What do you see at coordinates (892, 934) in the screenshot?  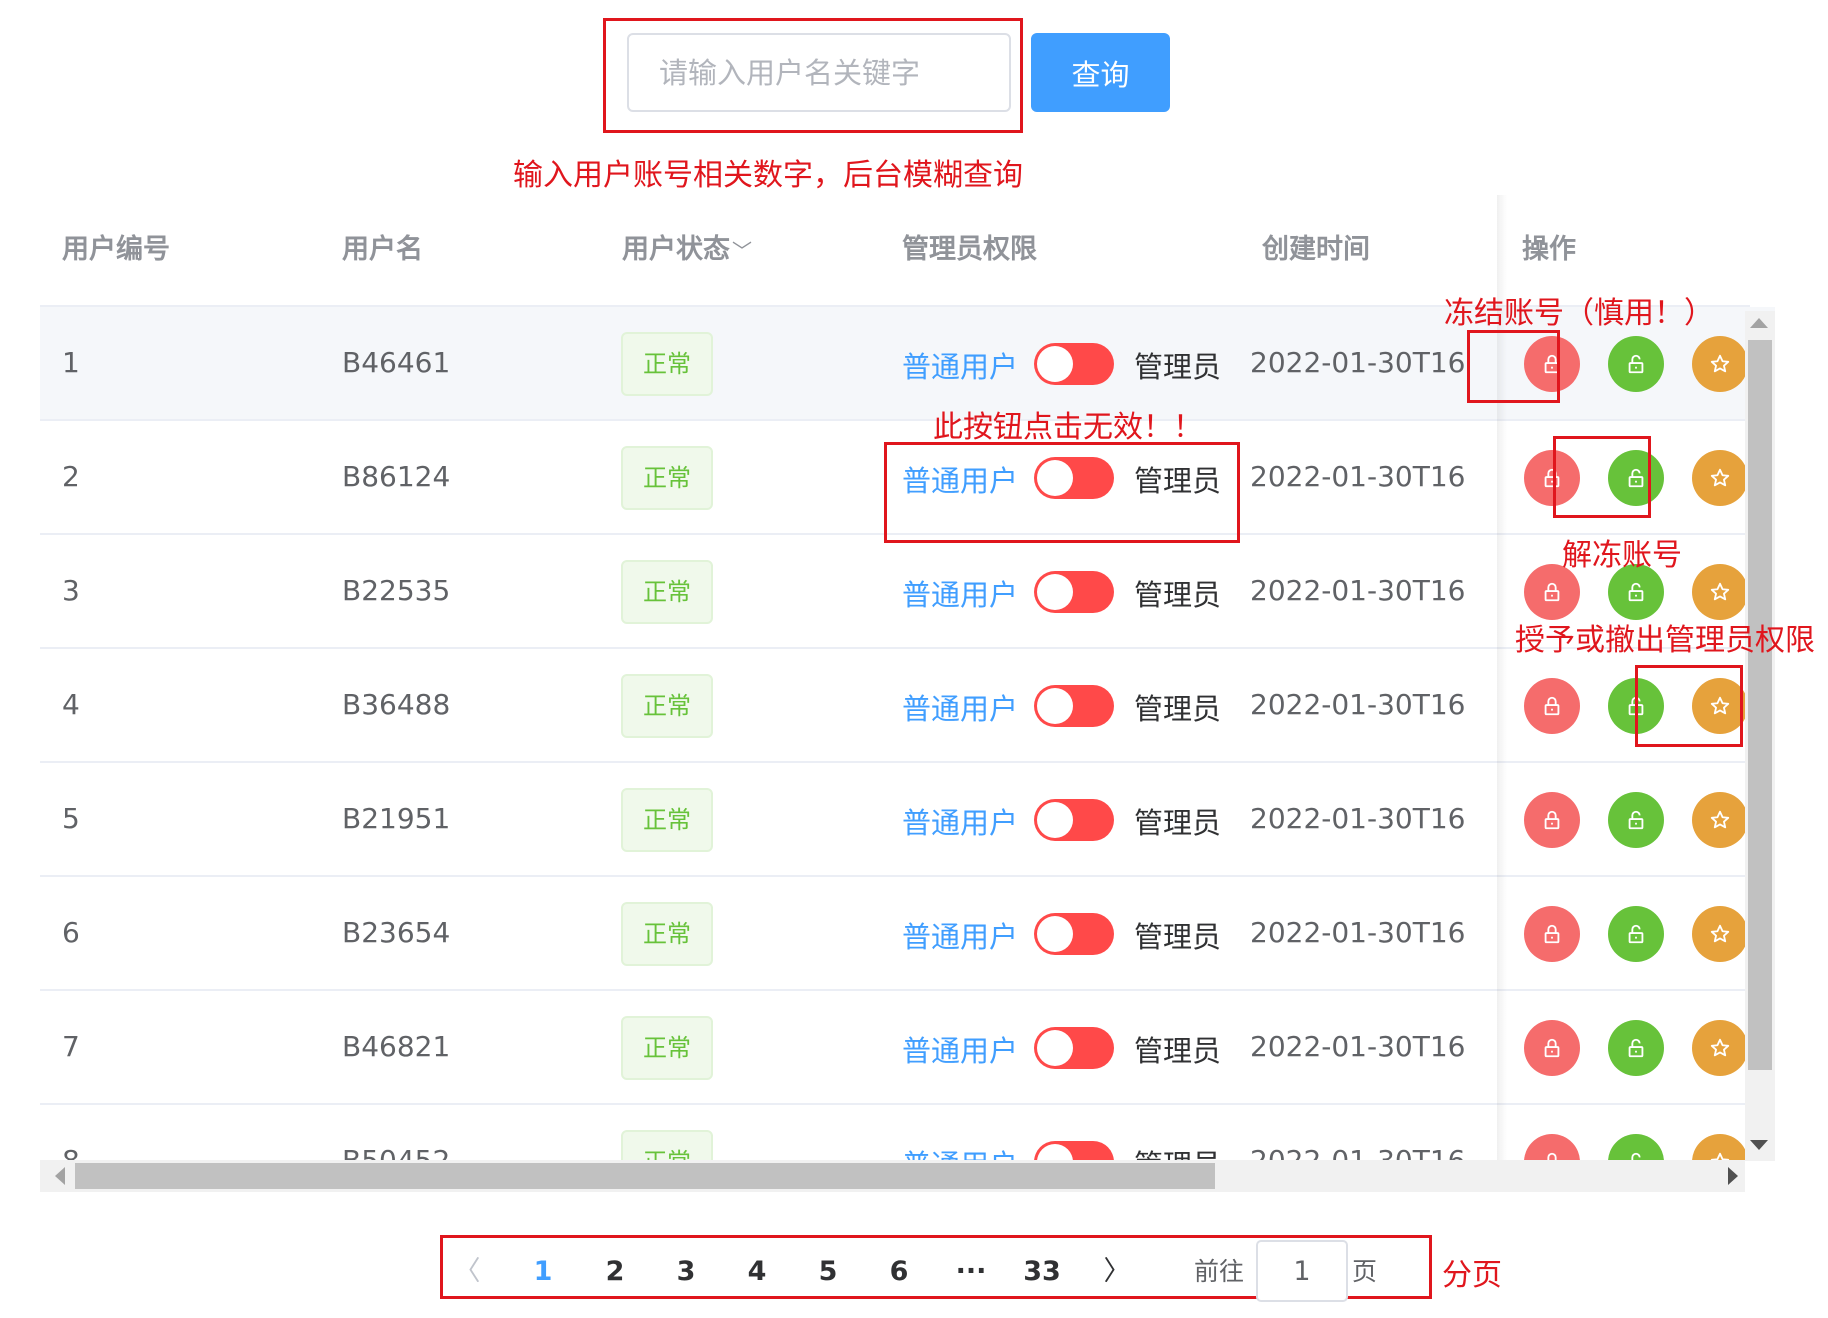 I see `table-row: 6 B23654 正常 普通用户 管理员 2022-01-30T16` at bounding box center [892, 934].